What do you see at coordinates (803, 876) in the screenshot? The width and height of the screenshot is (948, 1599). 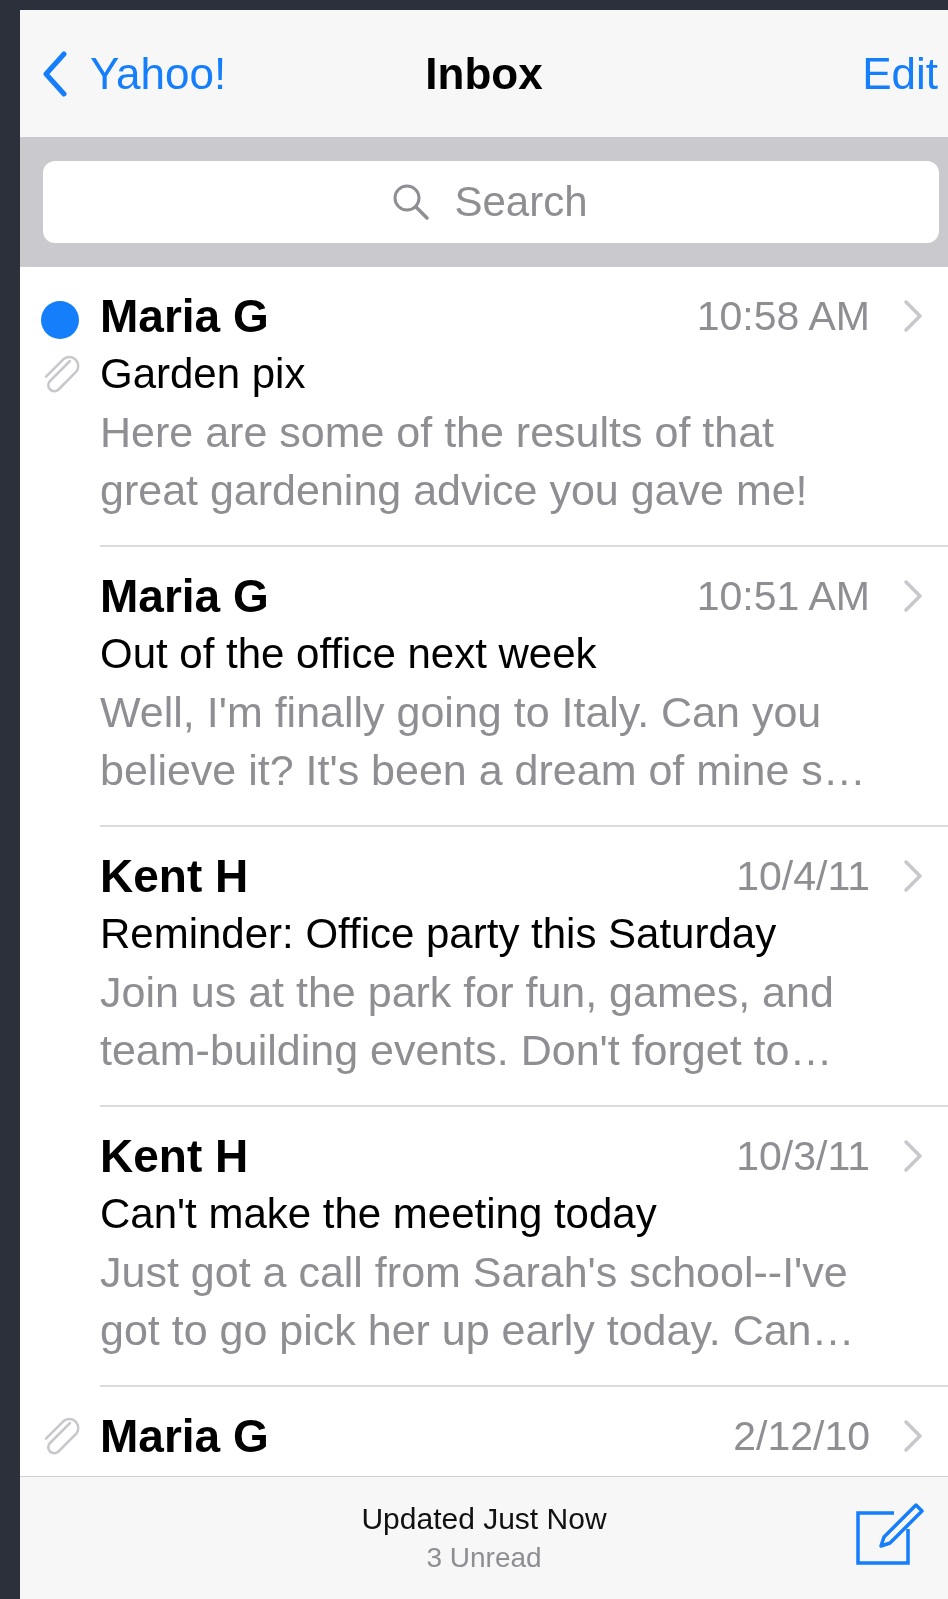 I see `message-time: 10/4/11` at bounding box center [803, 876].